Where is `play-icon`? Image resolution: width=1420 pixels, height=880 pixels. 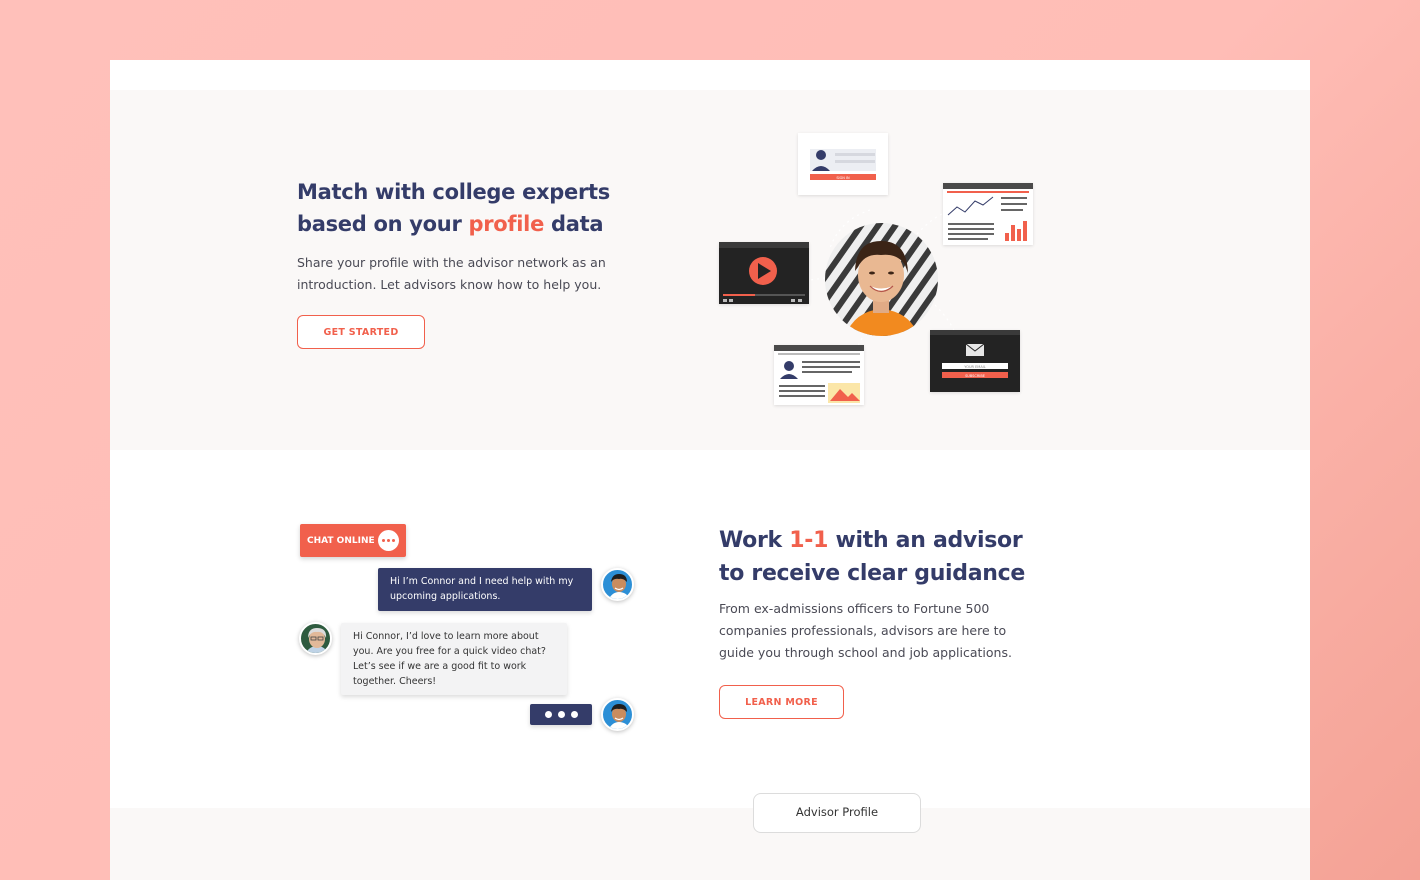 play-icon is located at coordinates (764, 272).